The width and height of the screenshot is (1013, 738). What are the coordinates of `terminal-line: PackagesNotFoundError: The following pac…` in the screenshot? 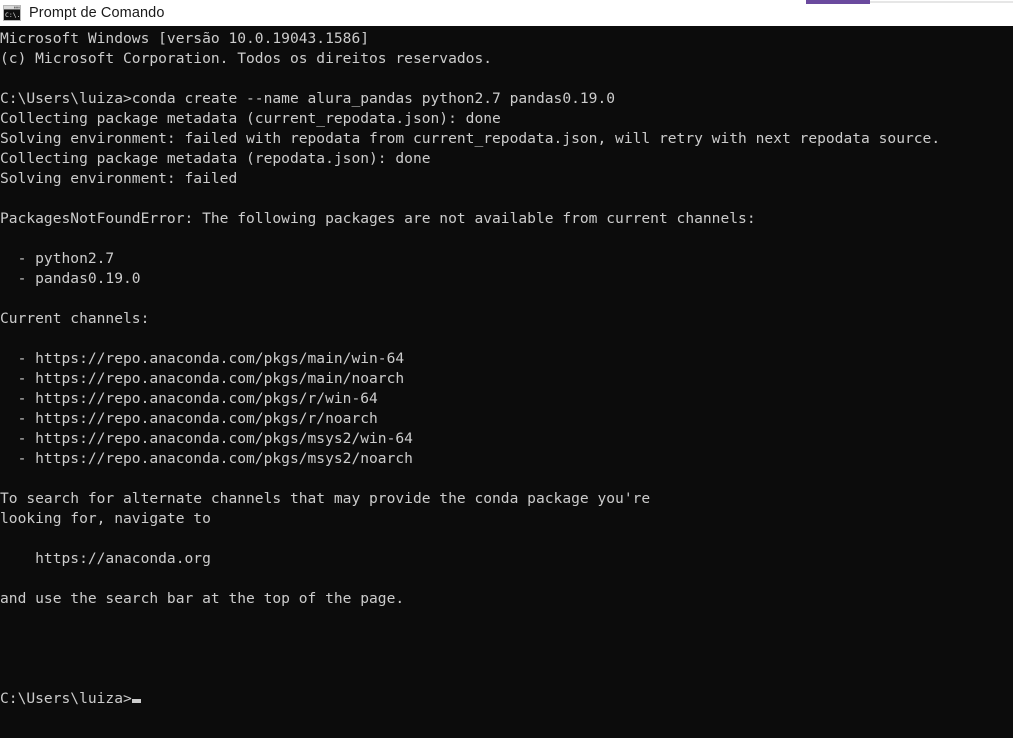 It's located at (378, 218).